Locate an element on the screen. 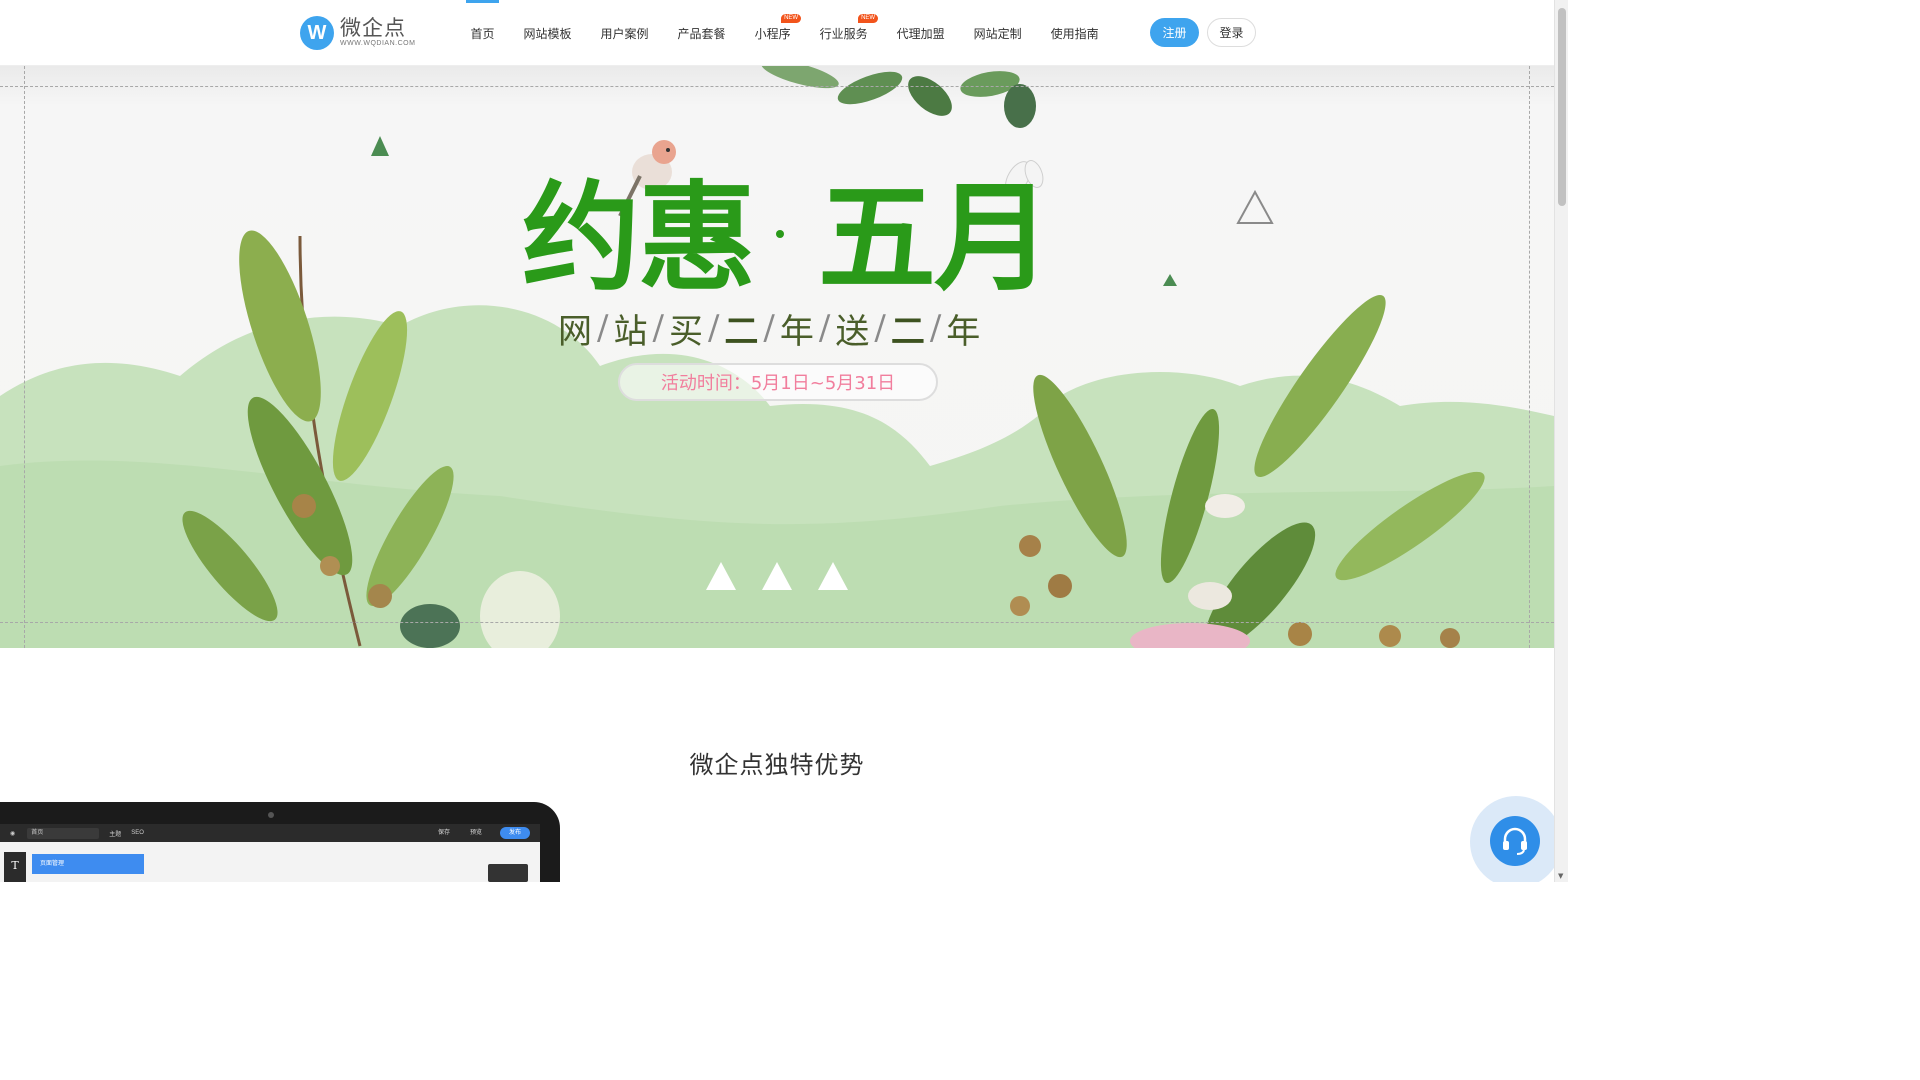 Image resolution: width=1920 pixels, height=1080 pixels. register-button: 注册 is located at coordinates (1174, 32).